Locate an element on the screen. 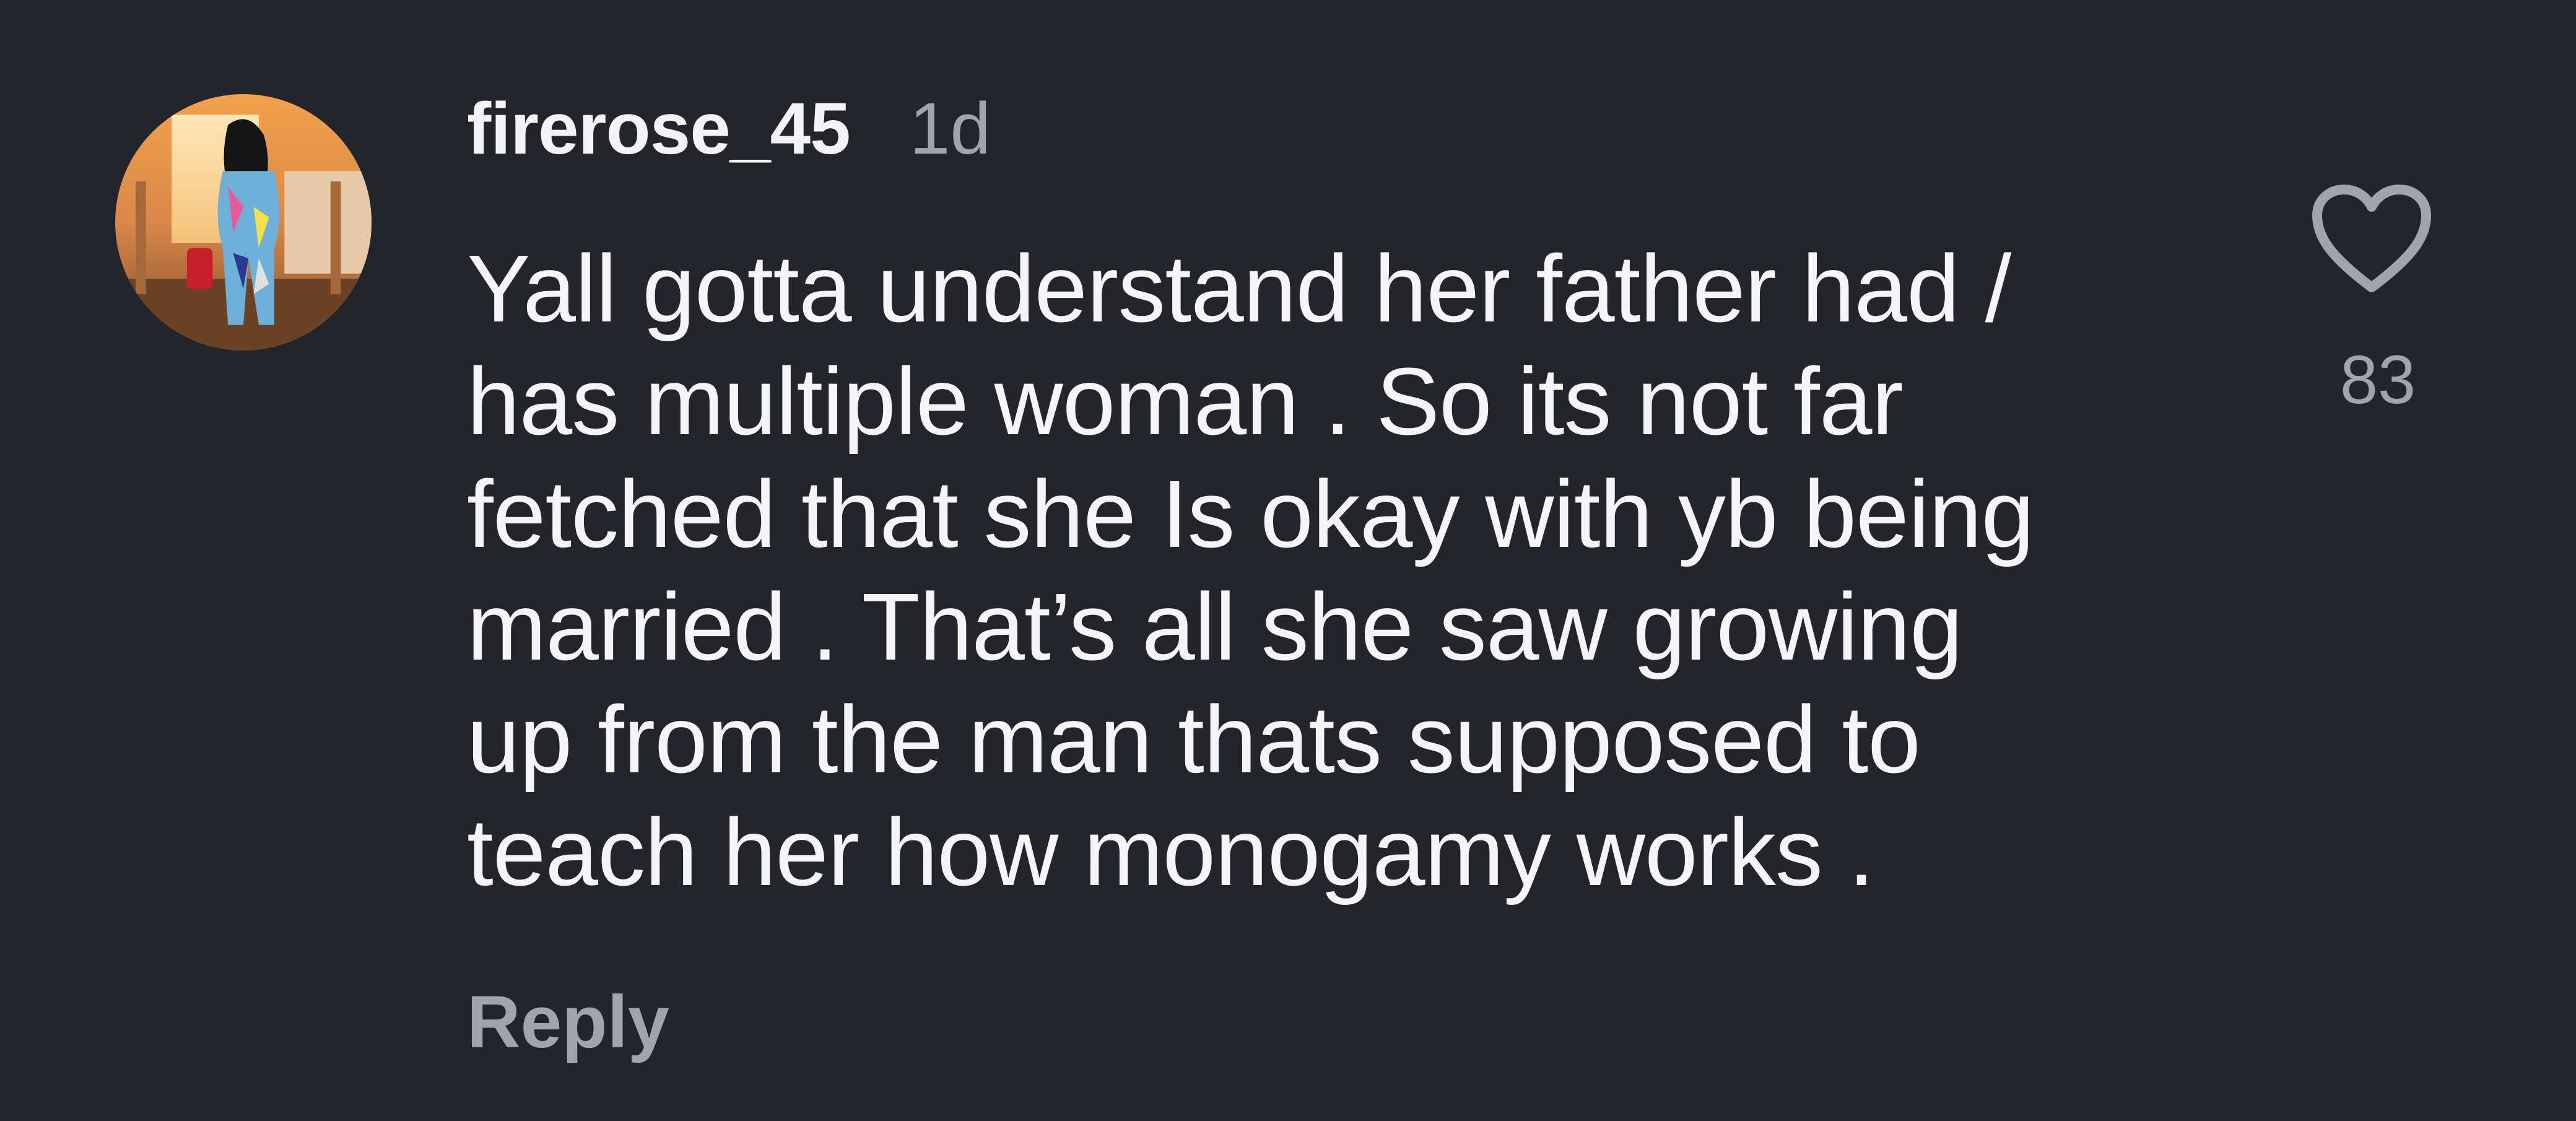  timestamp: 1d is located at coordinates (950, 129).